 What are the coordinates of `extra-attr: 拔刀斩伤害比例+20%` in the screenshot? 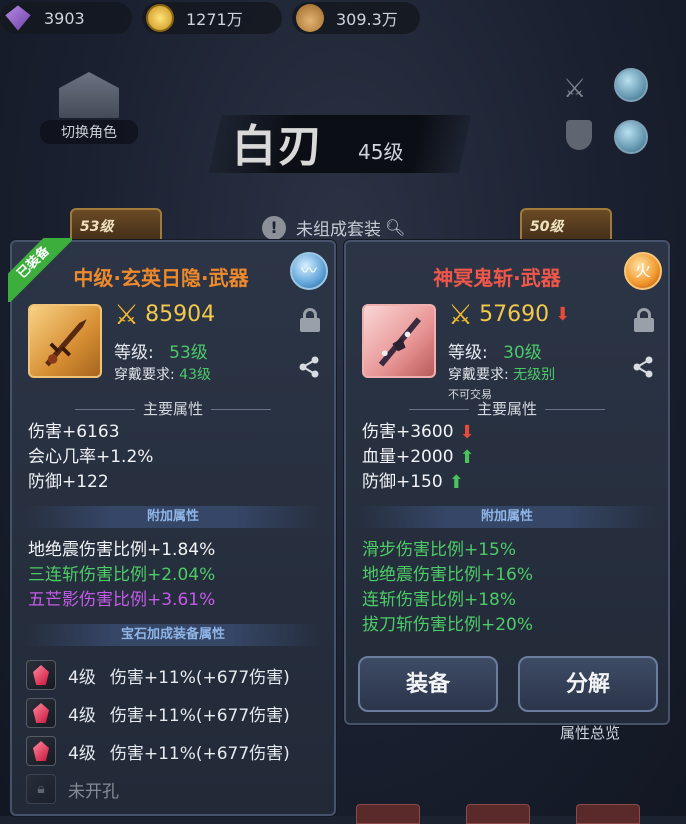 It's located at (448, 625).